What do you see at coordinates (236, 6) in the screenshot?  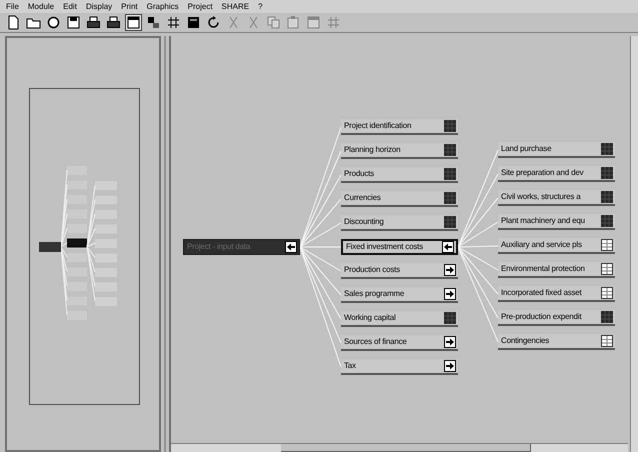 I see `menu-item: SHARE` at bounding box center [236, 6].